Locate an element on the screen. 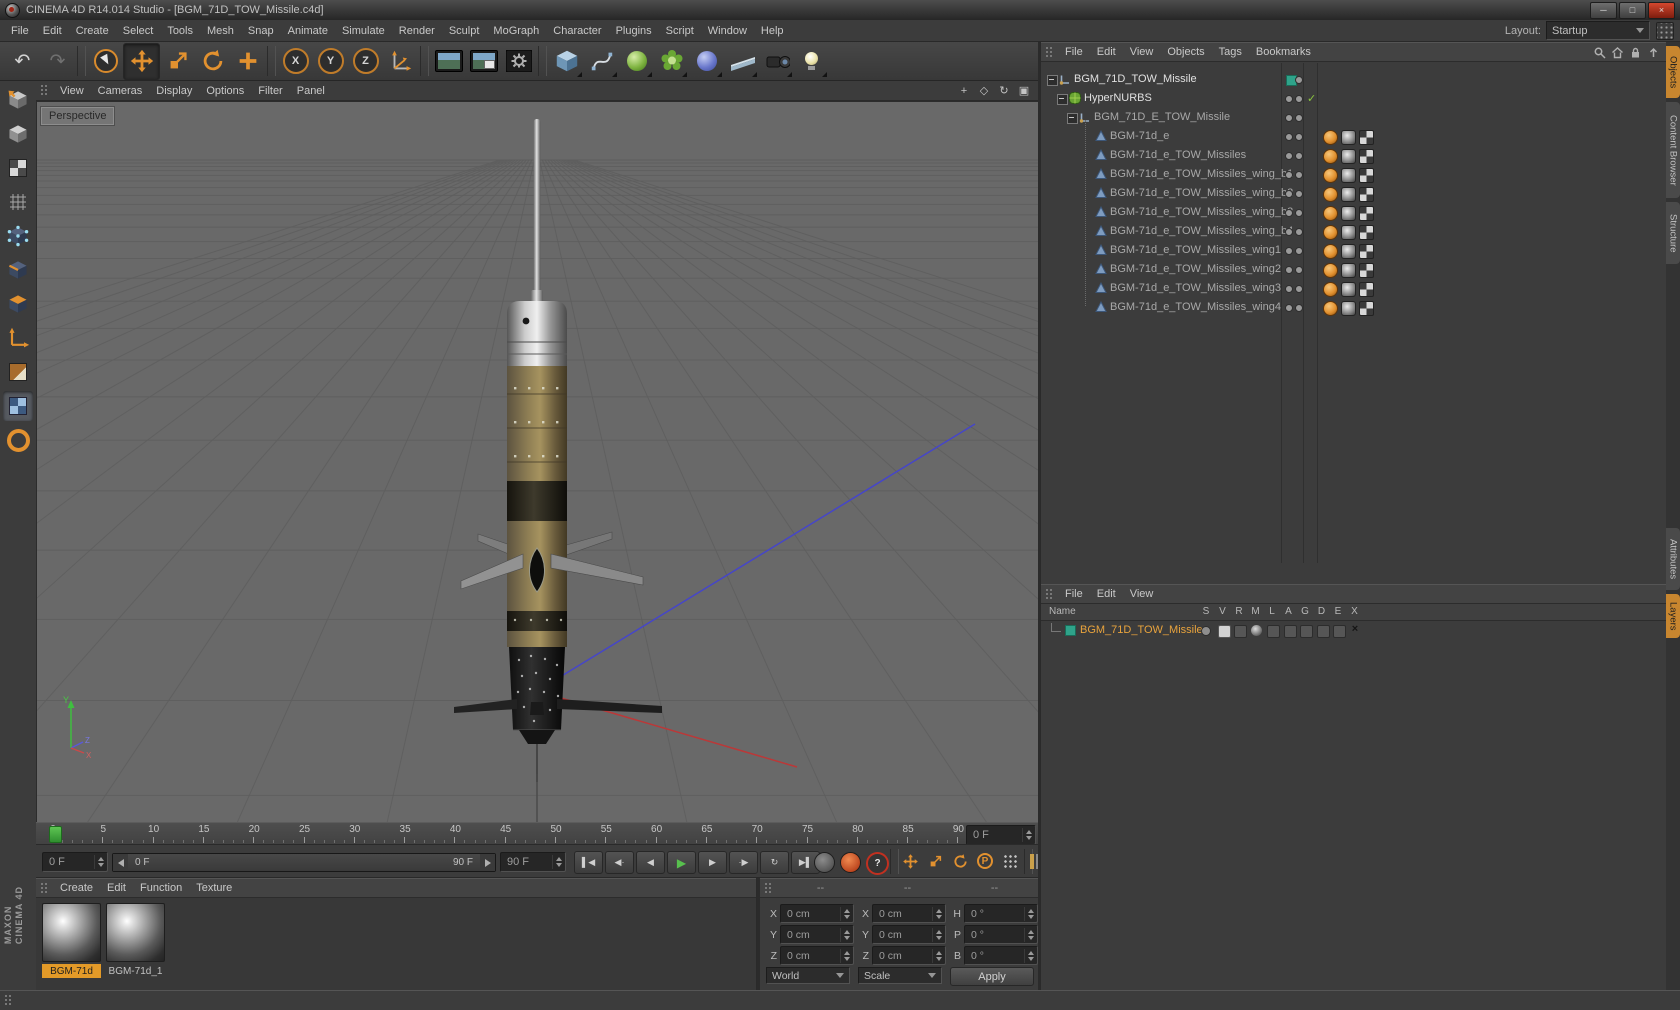  menu-item-tools: Tools is located at coordinates (180, 31).